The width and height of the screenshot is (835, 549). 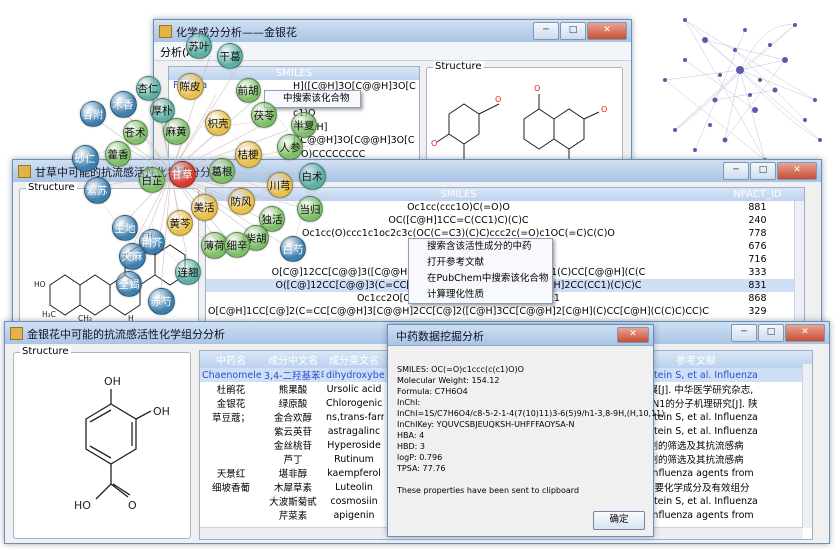 I want to click on herb-node: 木香, so click(x=123, y=104).